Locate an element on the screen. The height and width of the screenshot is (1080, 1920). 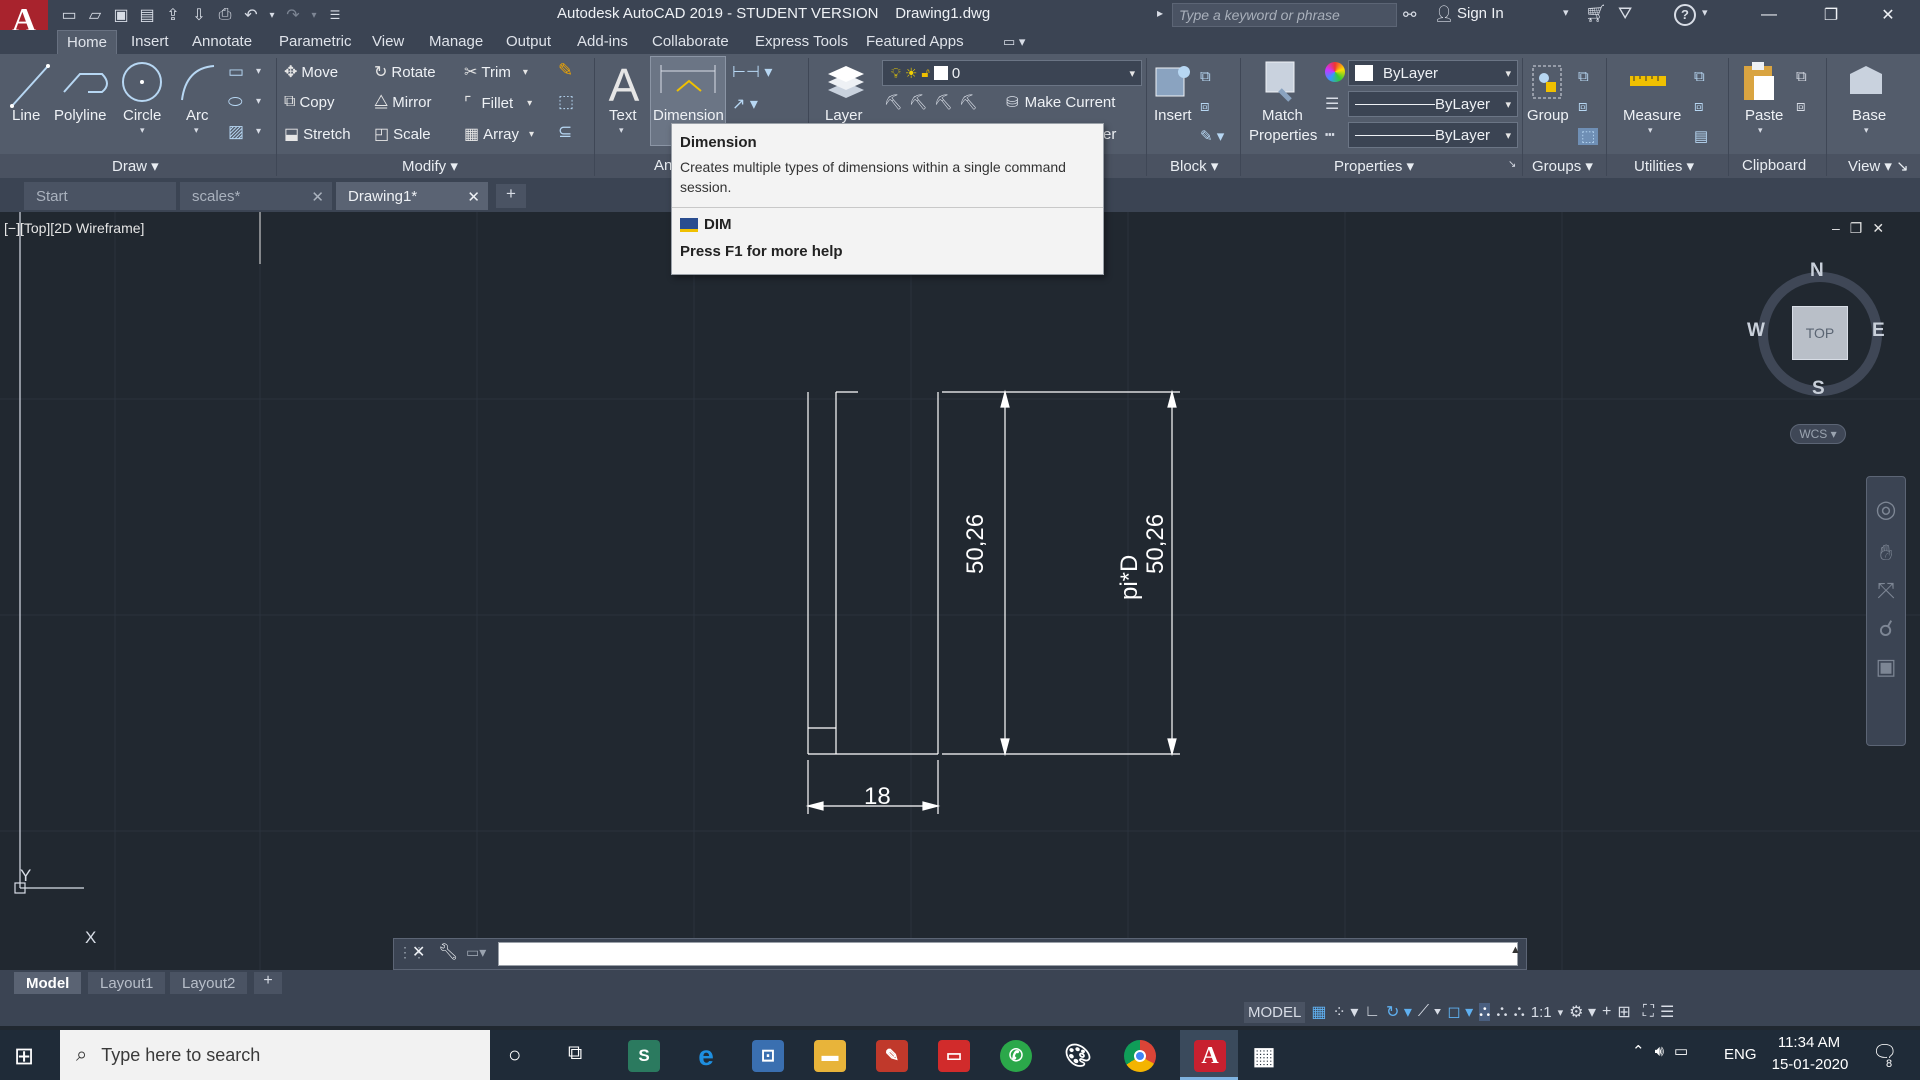
circle-dropdown-icon: ▾ is located at coordinates (142, 130).